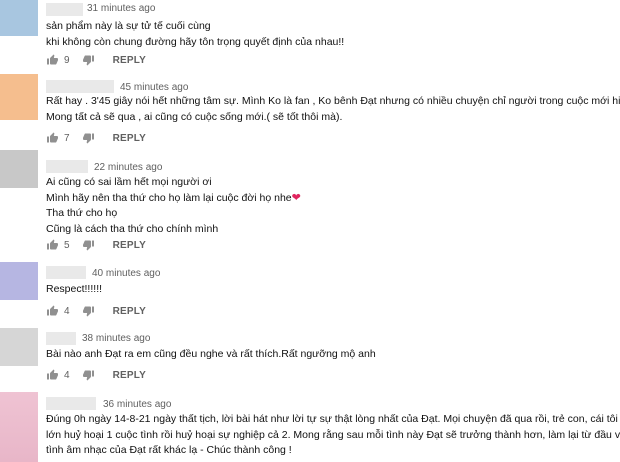 This screenshot has height=462, width=620. What do you see at coordinates (116, 338) in the screenshot?
I see `comment-timestamp: 38 minutes ago` at bounding box center [116, 338].